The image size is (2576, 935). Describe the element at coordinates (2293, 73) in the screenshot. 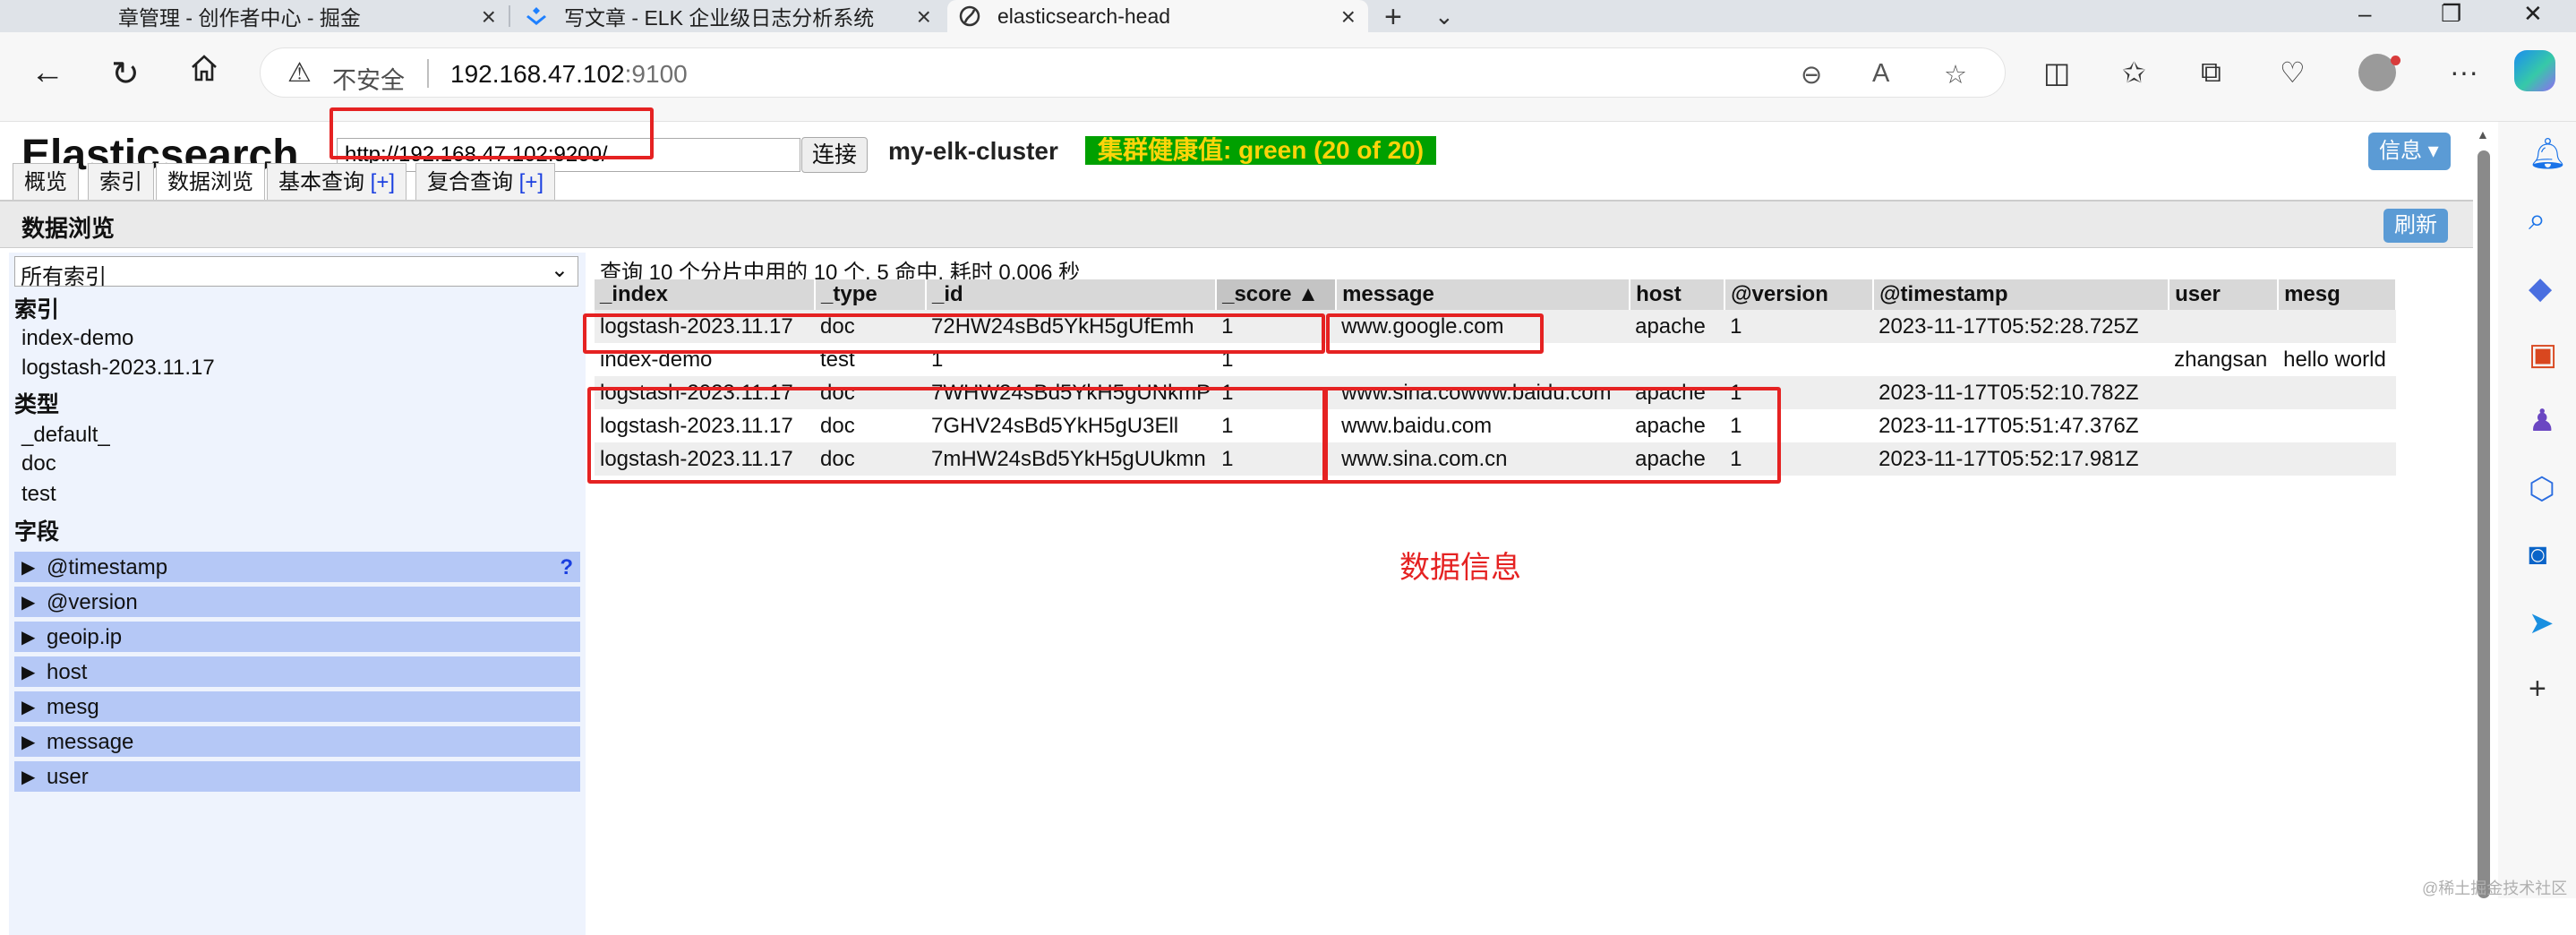

I see `browser-essentials-icon: ♡` at that location.